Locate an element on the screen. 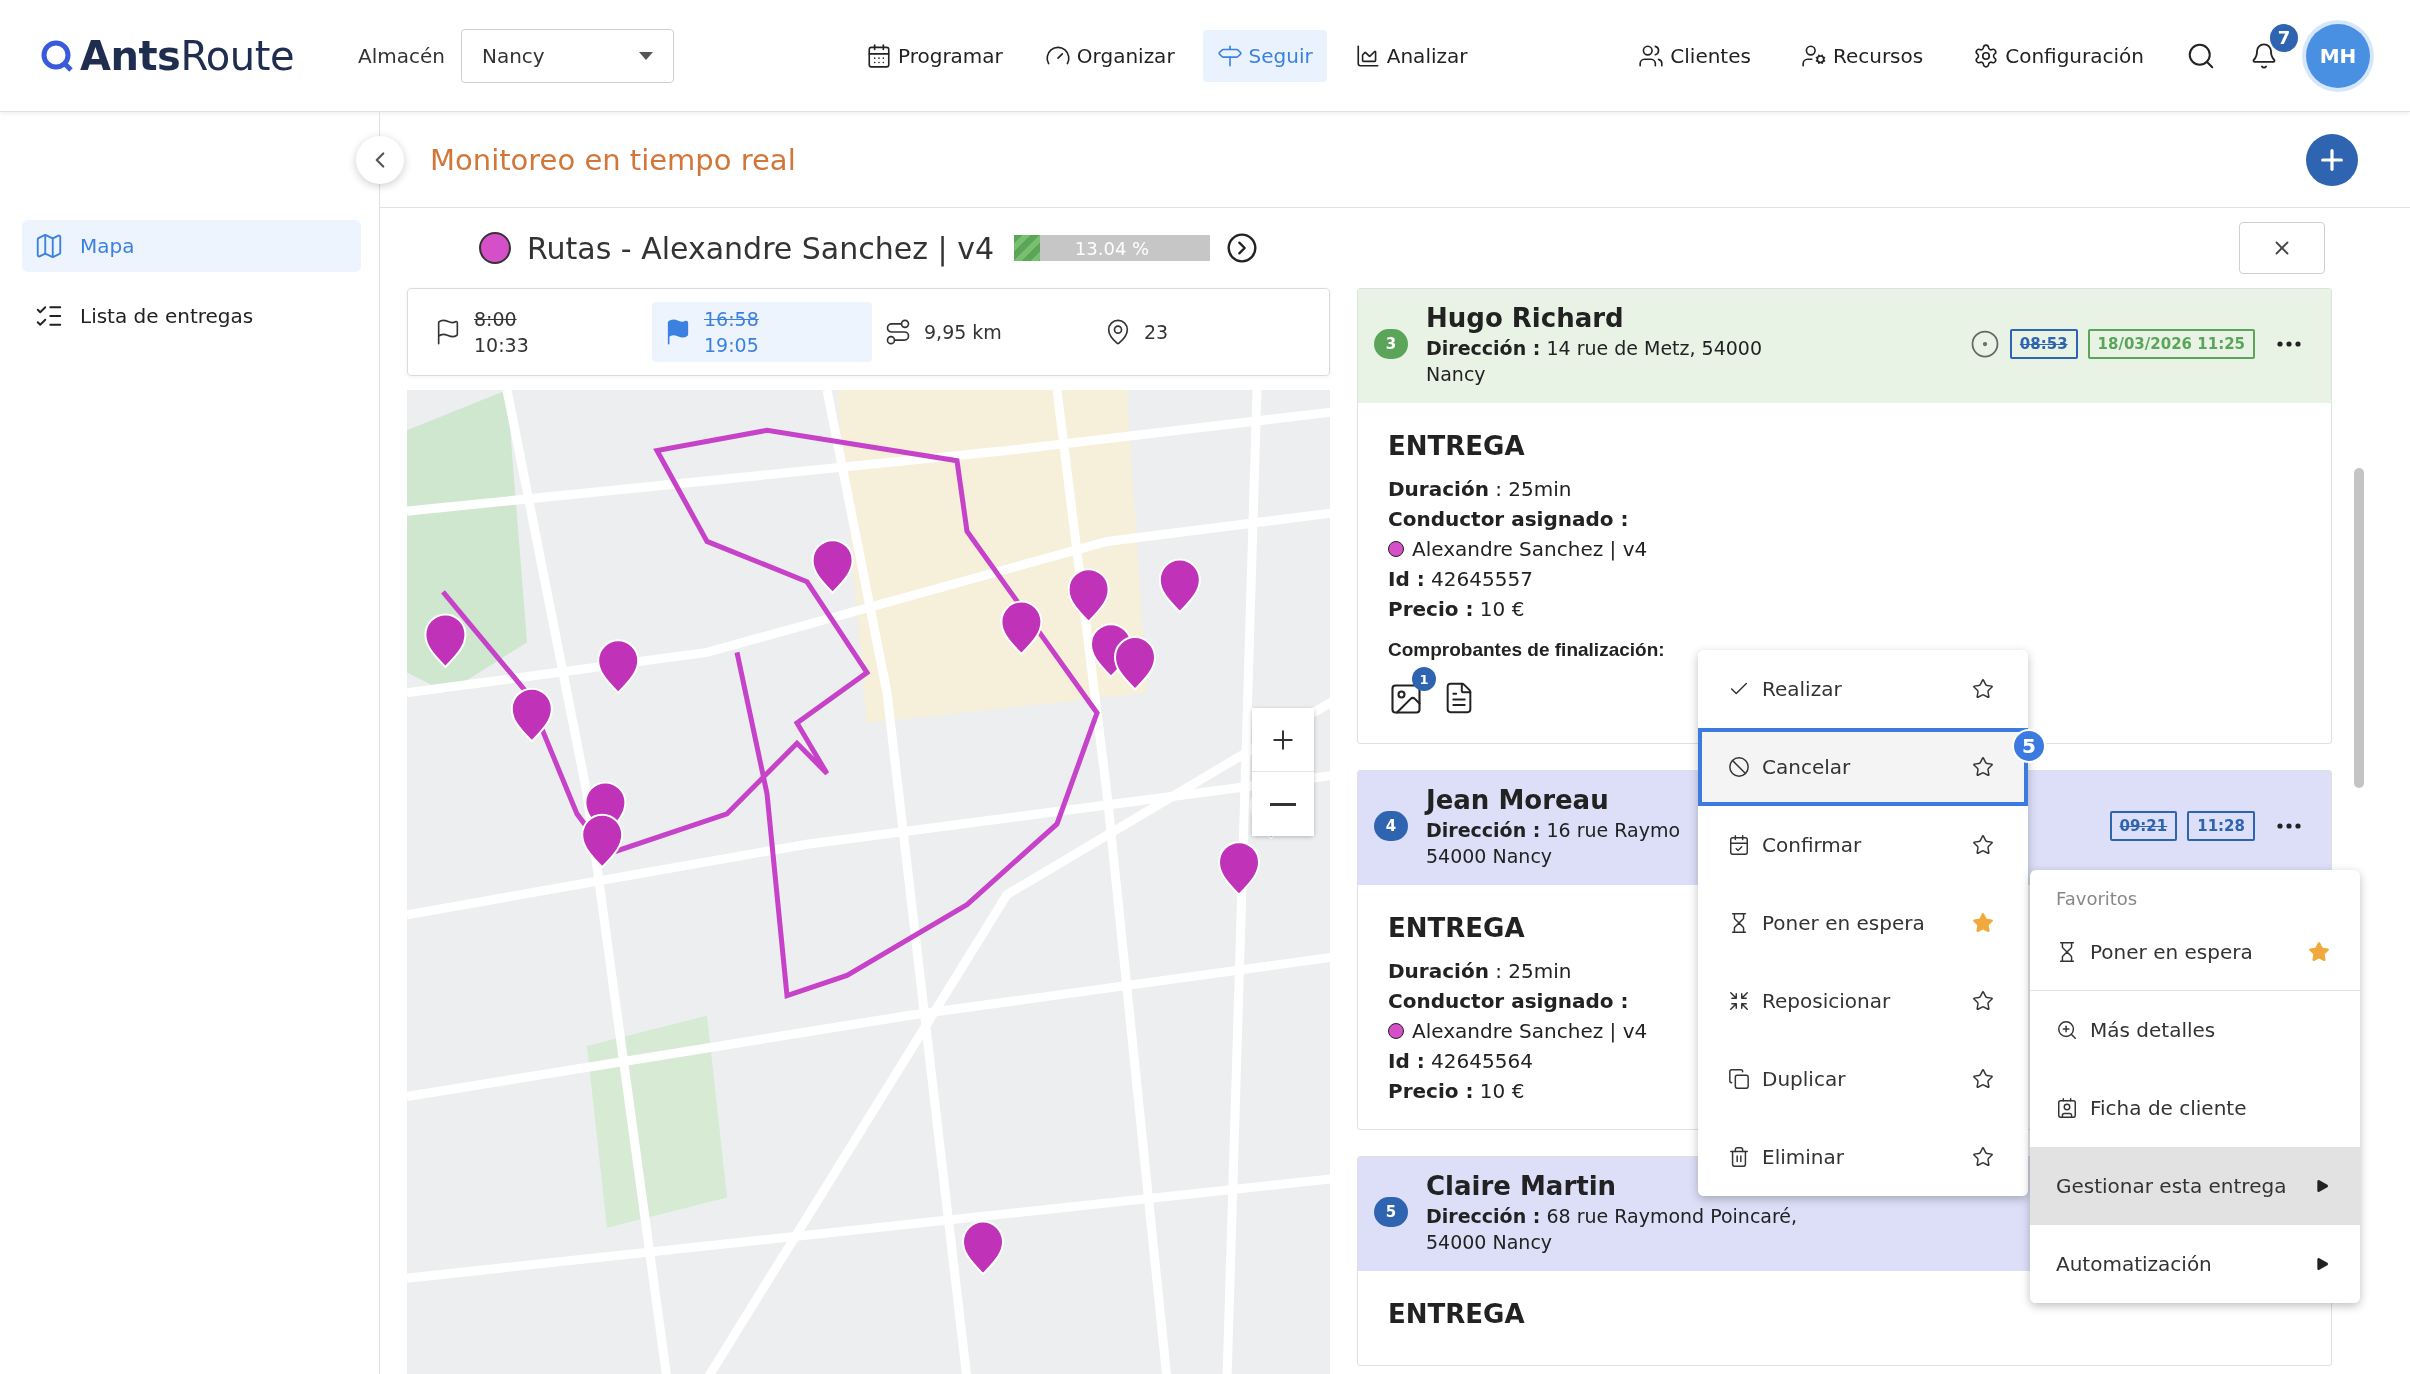  circle-chevron-icon is located at coordinates (1242, 248).